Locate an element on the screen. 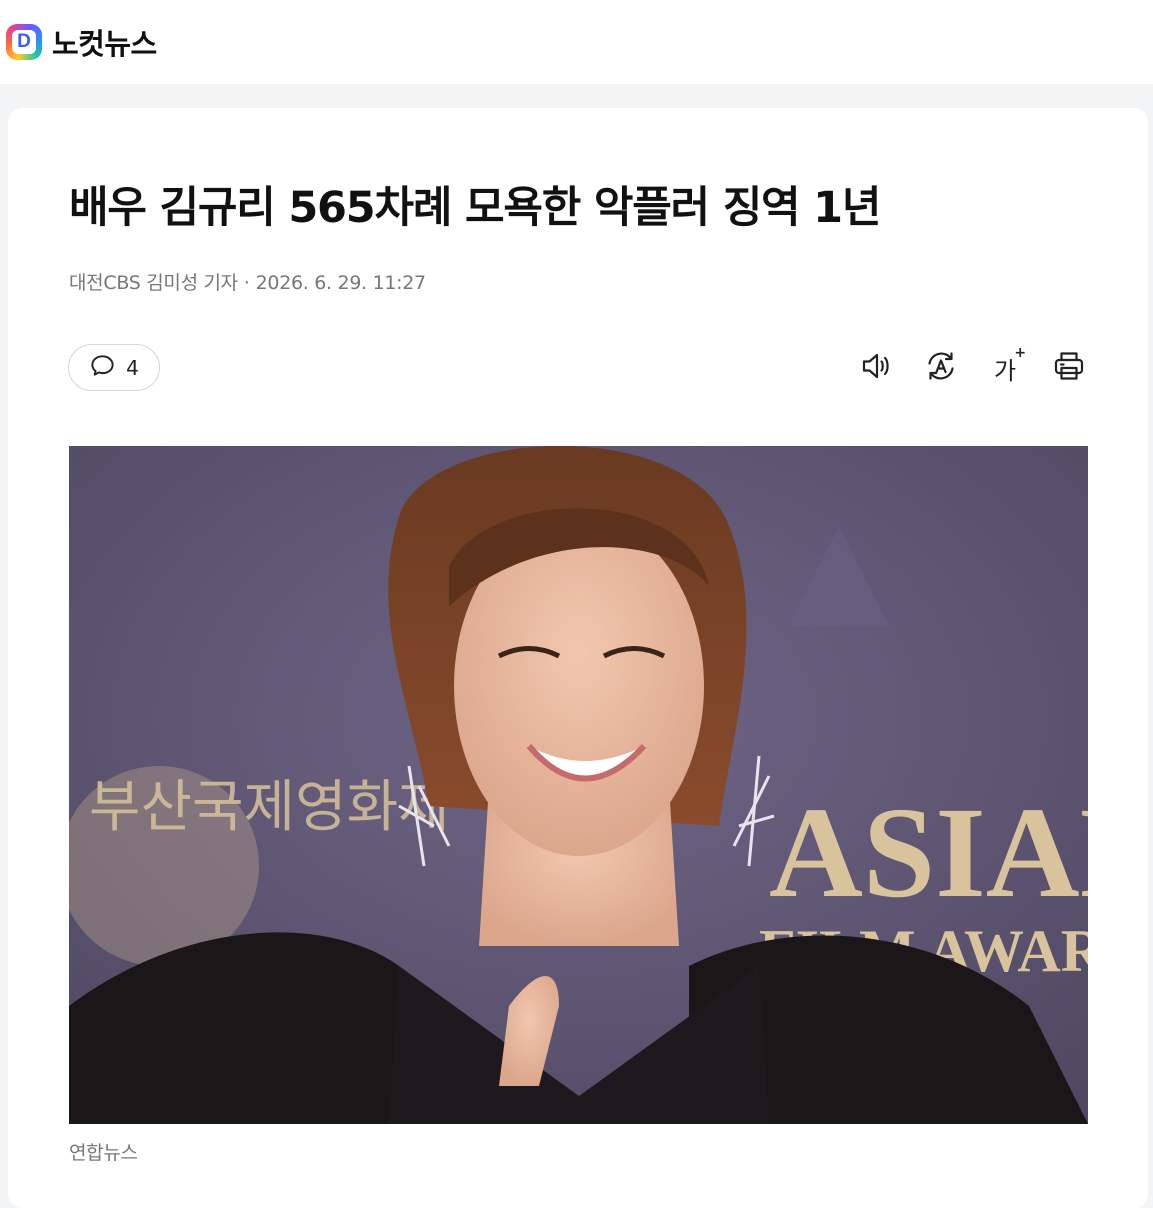  top-bar: D 노컷뉴스 is located at coordinates (576, 42).